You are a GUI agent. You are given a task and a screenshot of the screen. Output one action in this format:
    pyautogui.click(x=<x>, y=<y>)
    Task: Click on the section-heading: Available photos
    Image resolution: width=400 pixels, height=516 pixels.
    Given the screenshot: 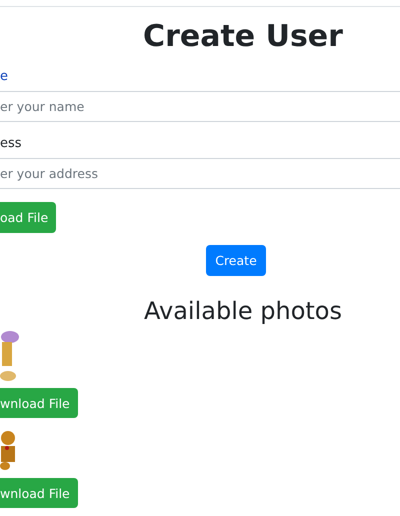 What is the action you would take?
    pyautogui.click(x=243, y=311)
    